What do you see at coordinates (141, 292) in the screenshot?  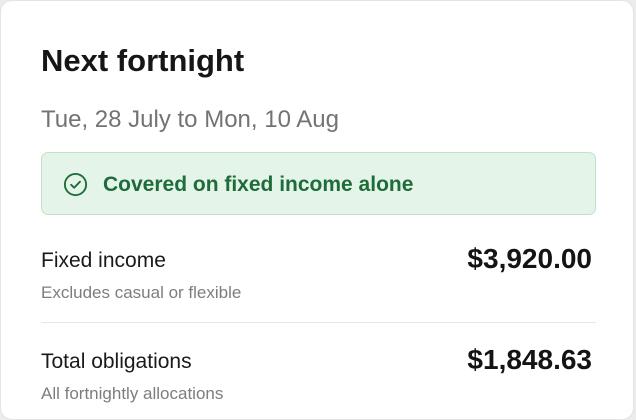 I see `fixed-income-sublabel: Excludes casual or flexible` at bounding box center [141, 292].